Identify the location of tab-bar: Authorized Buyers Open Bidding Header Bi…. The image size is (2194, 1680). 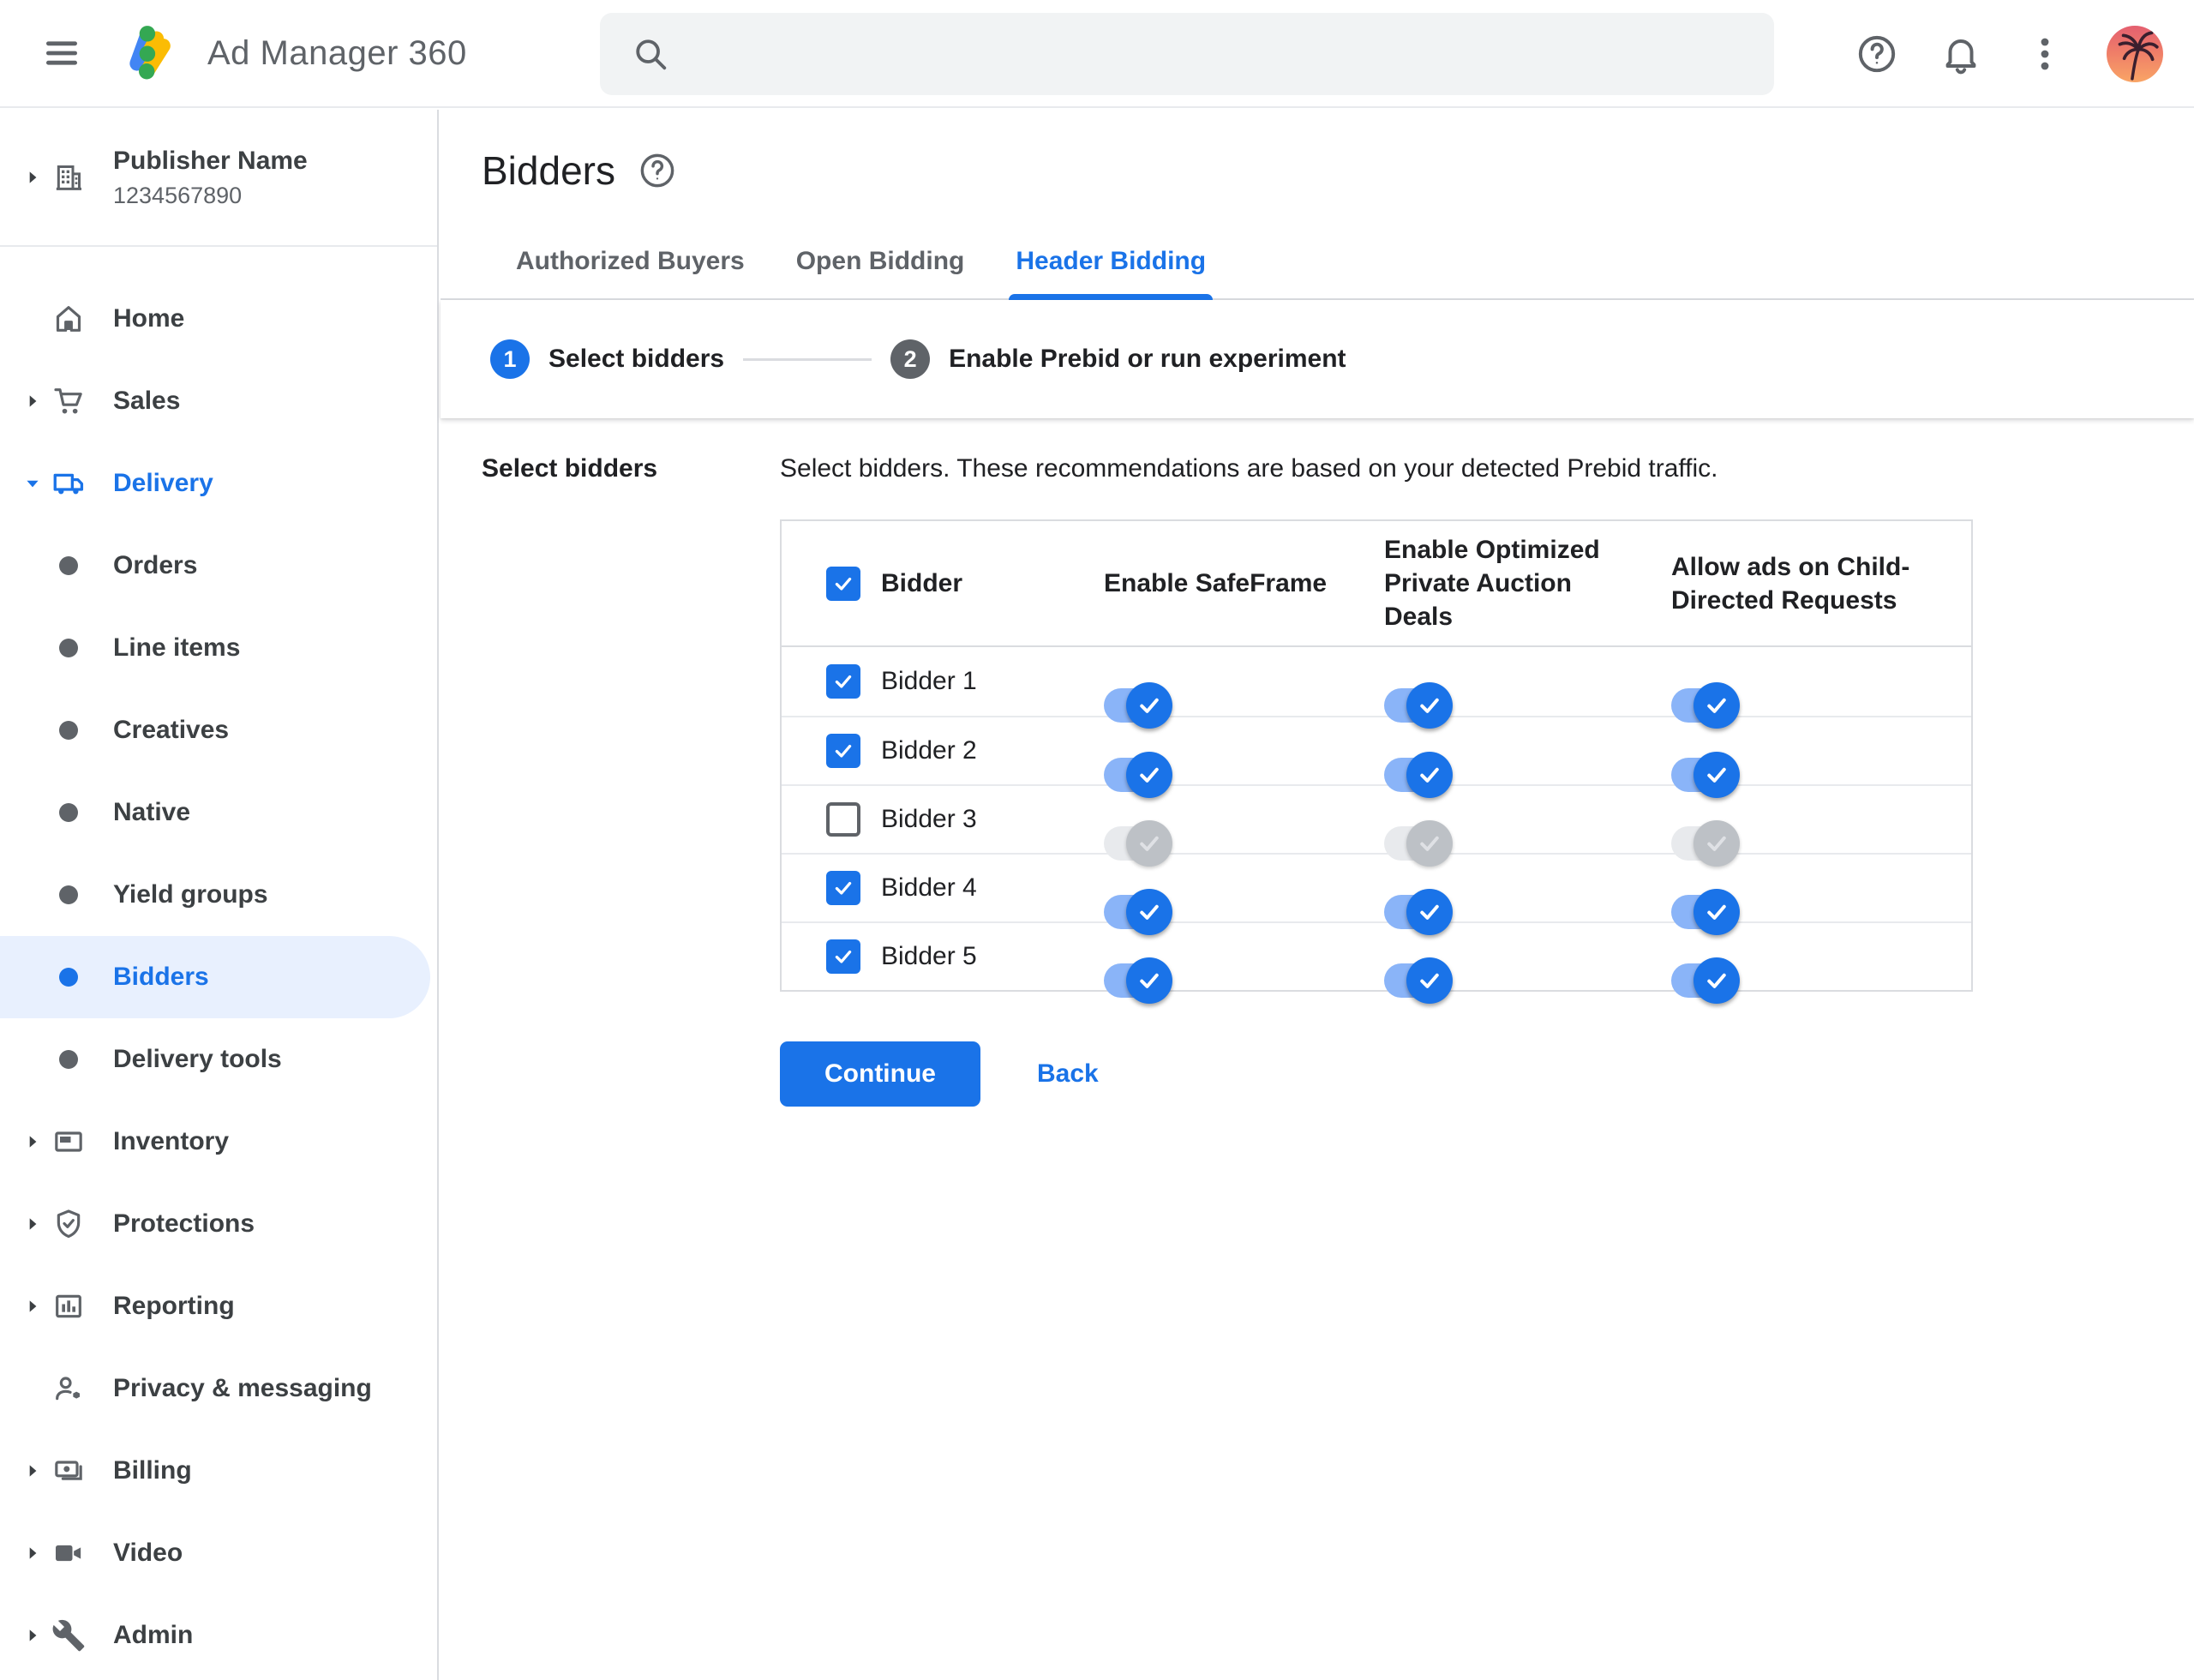
(1317, 263).